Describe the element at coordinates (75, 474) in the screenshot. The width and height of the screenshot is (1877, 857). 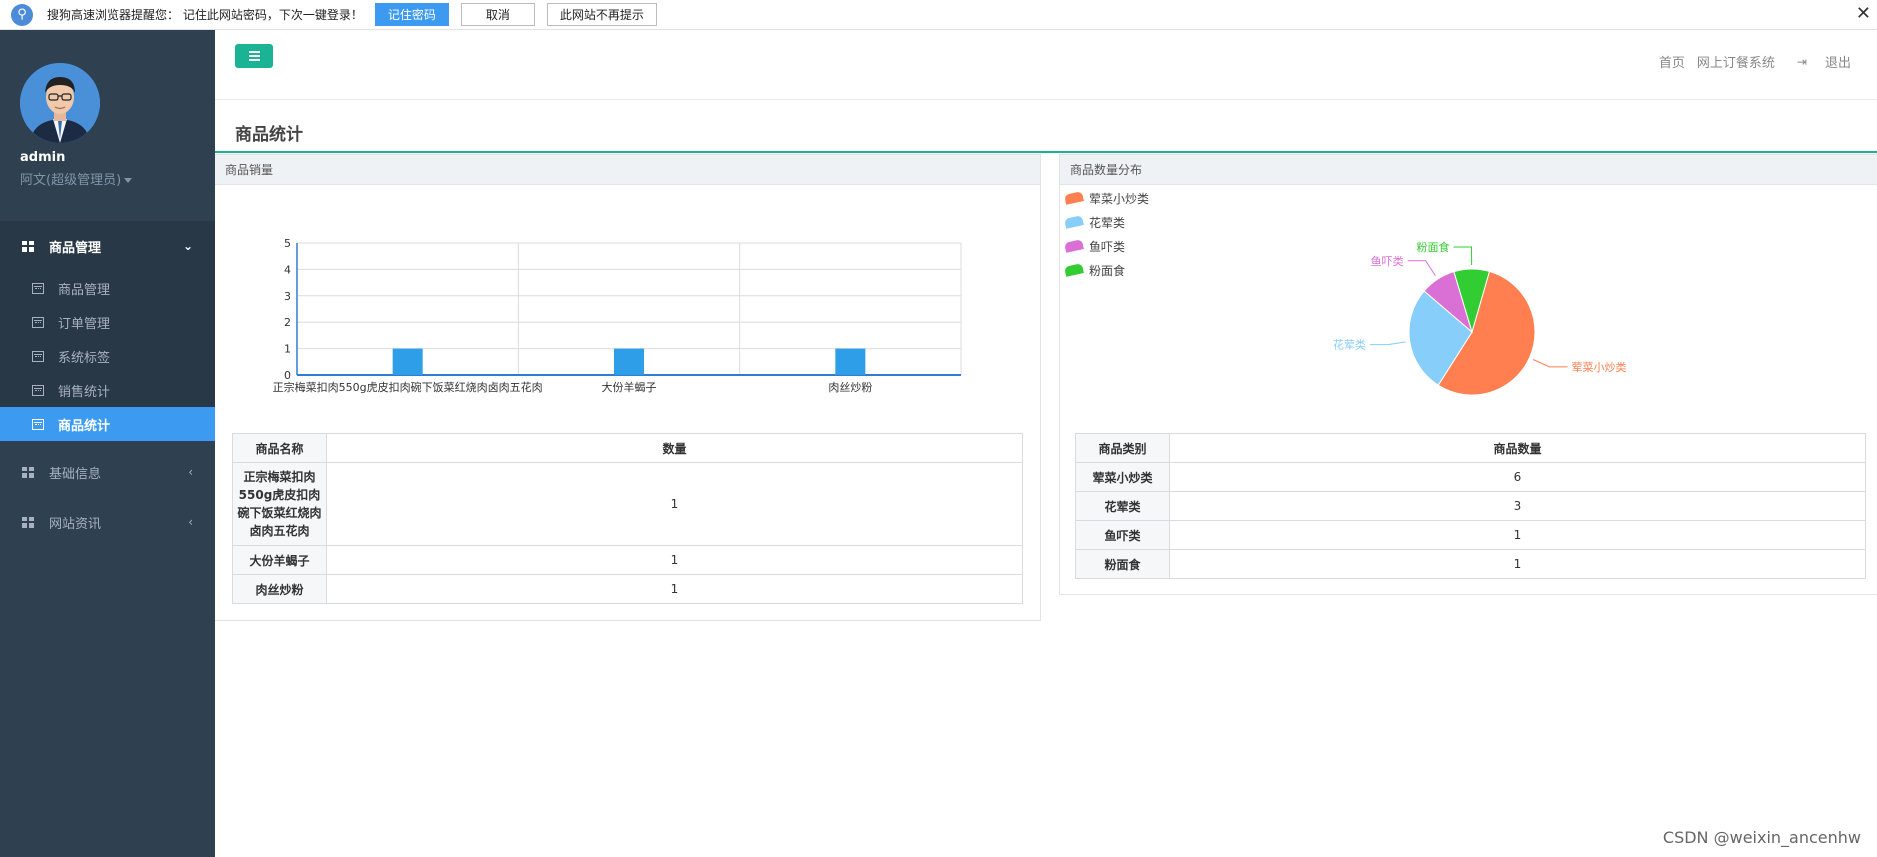
I see `menu-group-label: 基础信息` at that location.